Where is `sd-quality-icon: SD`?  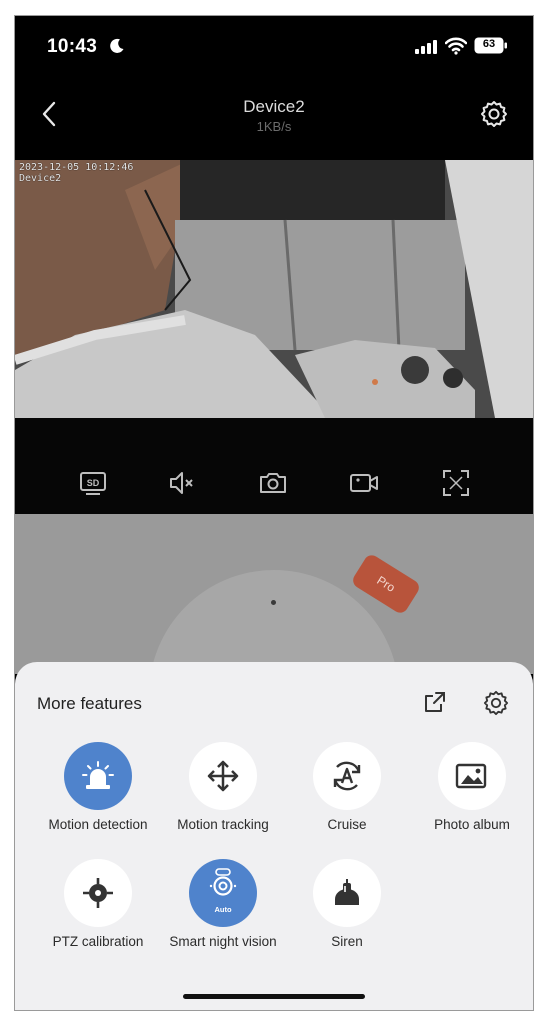
sd-quality-icon: SD is located at coordinates (93, 483).